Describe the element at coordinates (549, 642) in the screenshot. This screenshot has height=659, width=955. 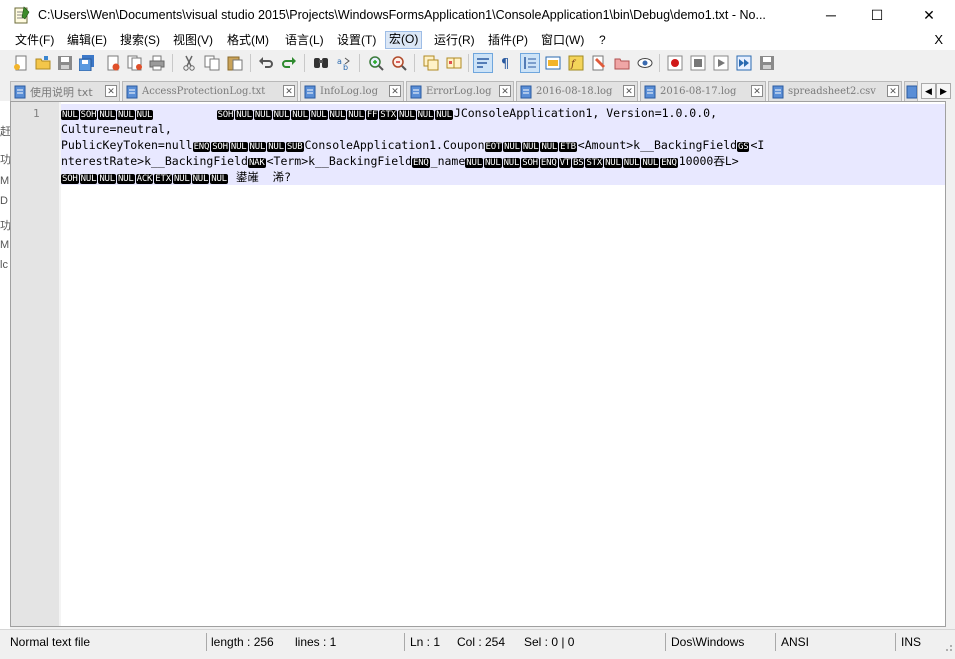
I see `status-selection: Sel : 0 | 0` at that location.